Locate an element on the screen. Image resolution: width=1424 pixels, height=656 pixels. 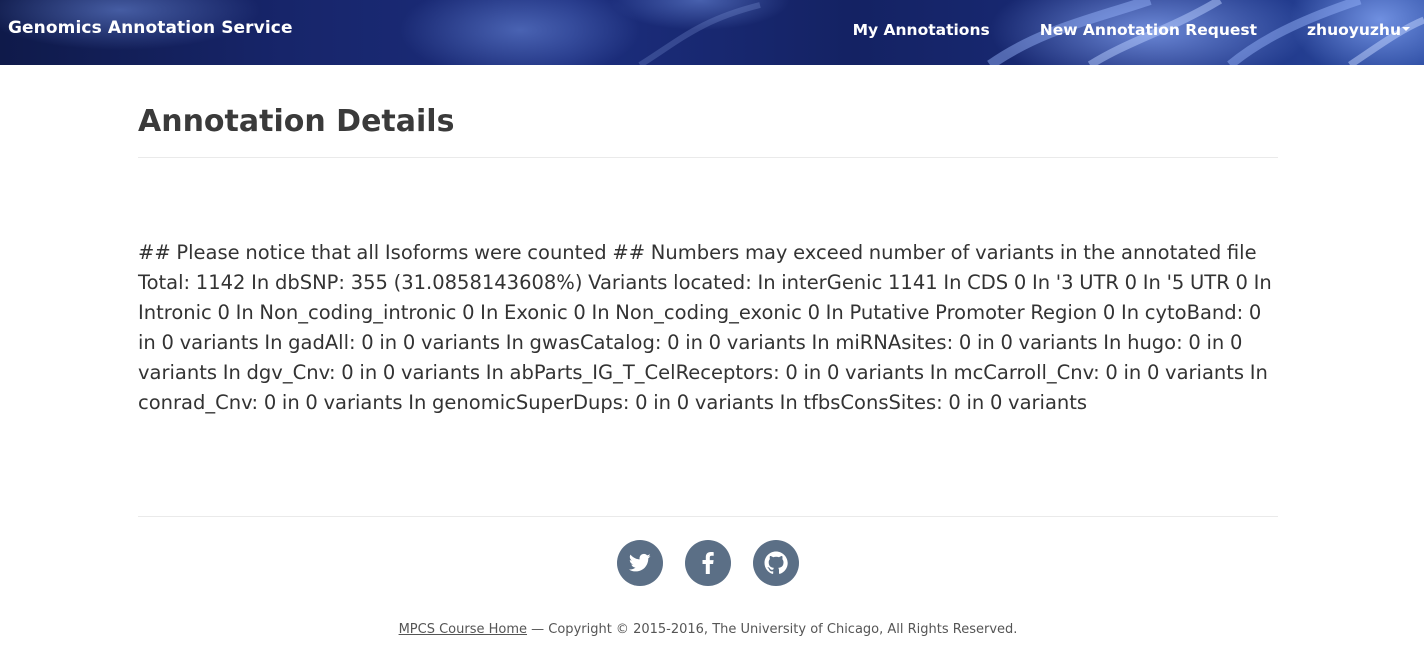
user-name: zhuoyuzhu is located at coordinates (1354, 29).